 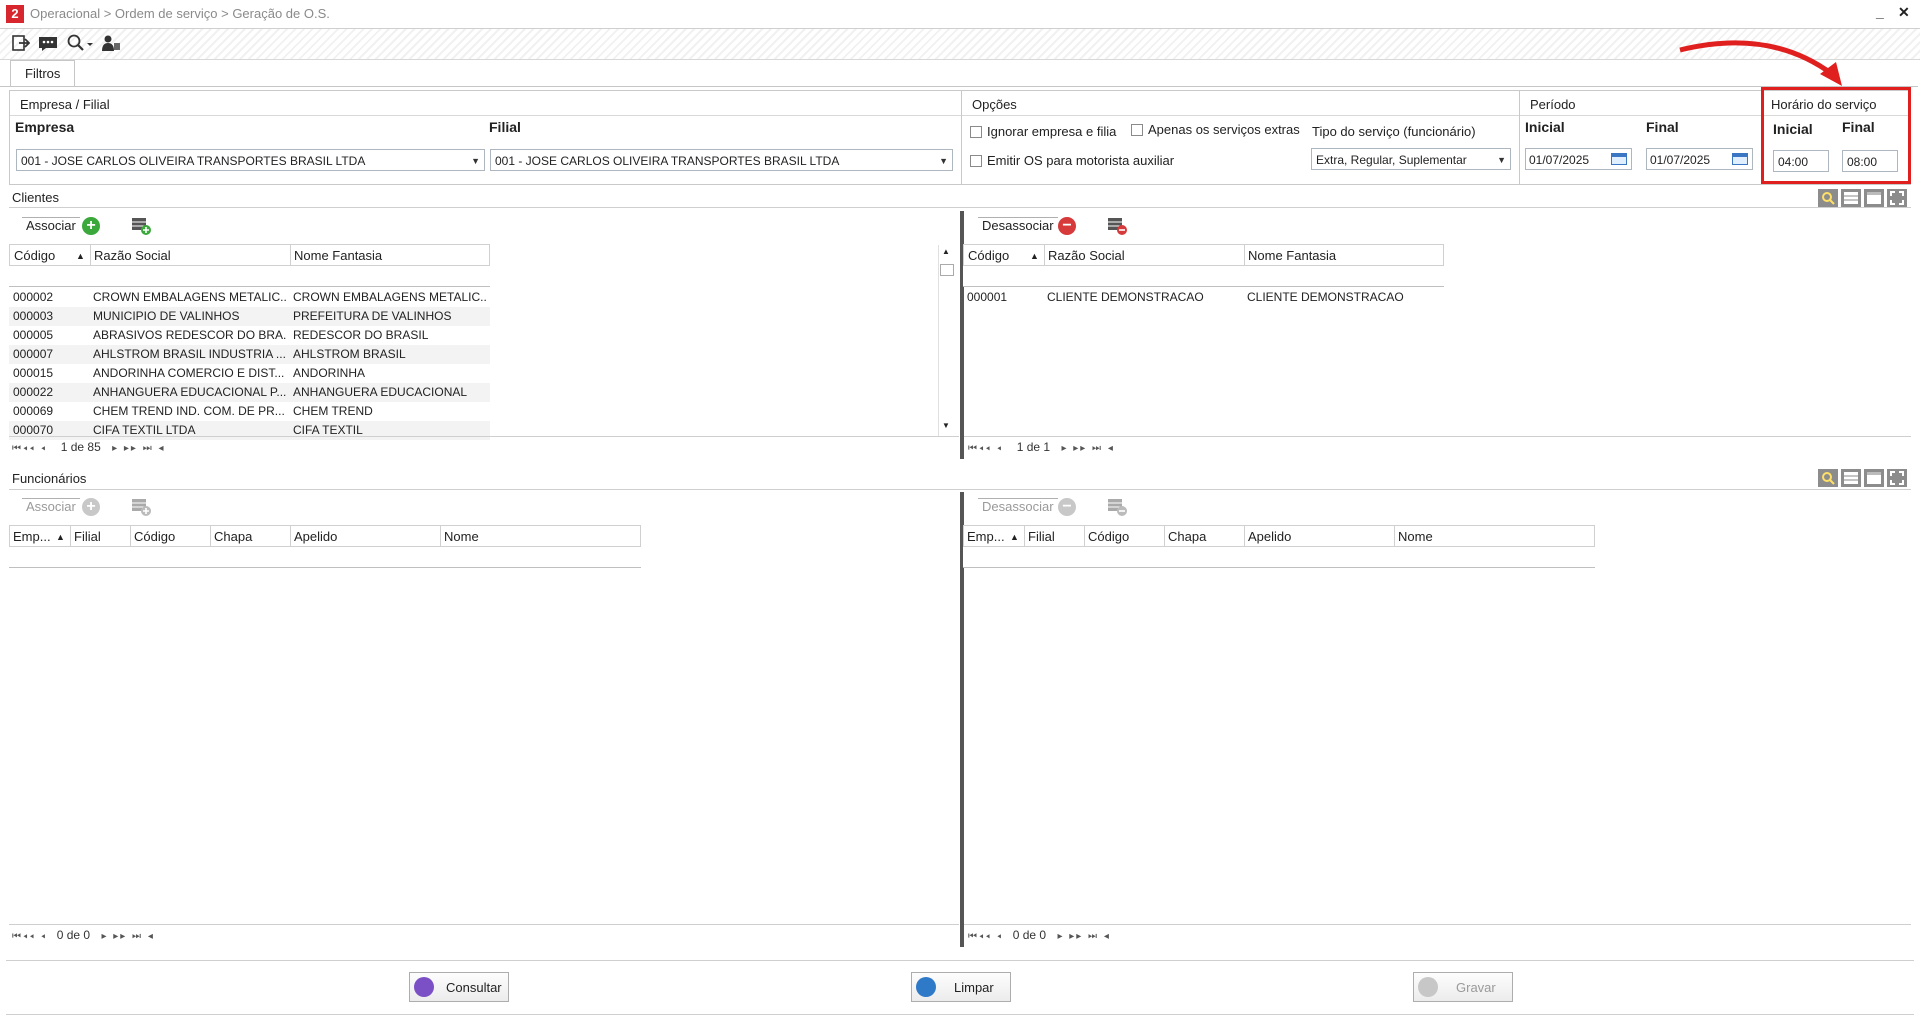 I want to click on consultar-button: Consultar, so click(x=459, y=987).